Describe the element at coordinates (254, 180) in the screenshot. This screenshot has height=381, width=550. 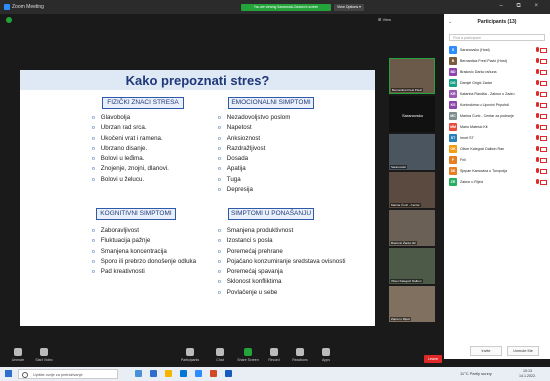
I see `list-item: Tuga` at that location.